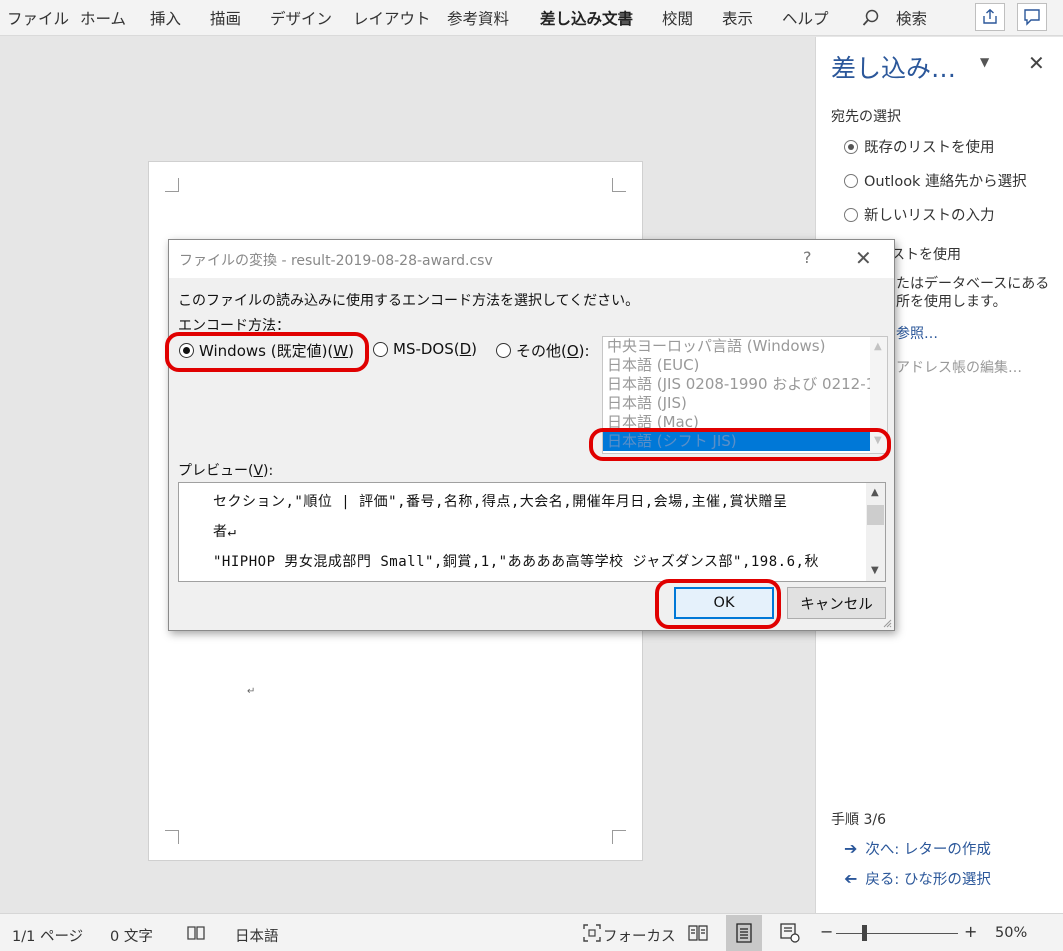 This screenshot has width=1063, height=951. I want to click on accelerator-key: V, so click(258, 471).